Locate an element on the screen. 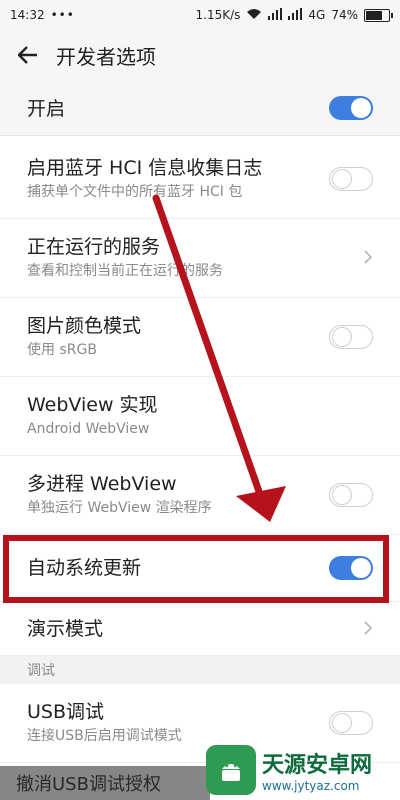  row-title: 演示模式 is located at coordinates (65, 628).